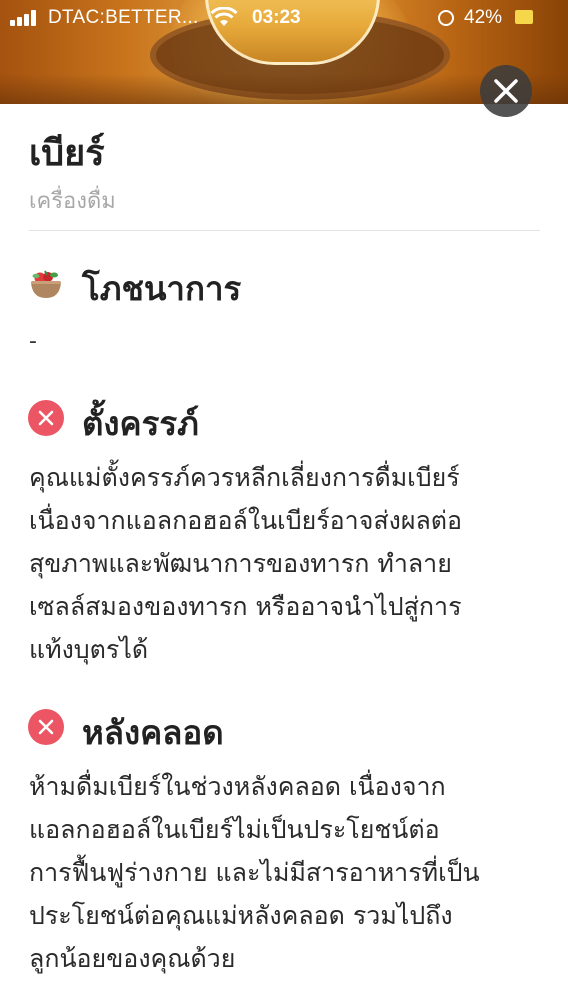 The image size is (568, 1008). What do you see at coordinates (245, 606) in the screenshot?
I see `text-line: เซลล์สมองของทารก หรืออาจนำไปสู่การ` at bounding box center [245, 606].